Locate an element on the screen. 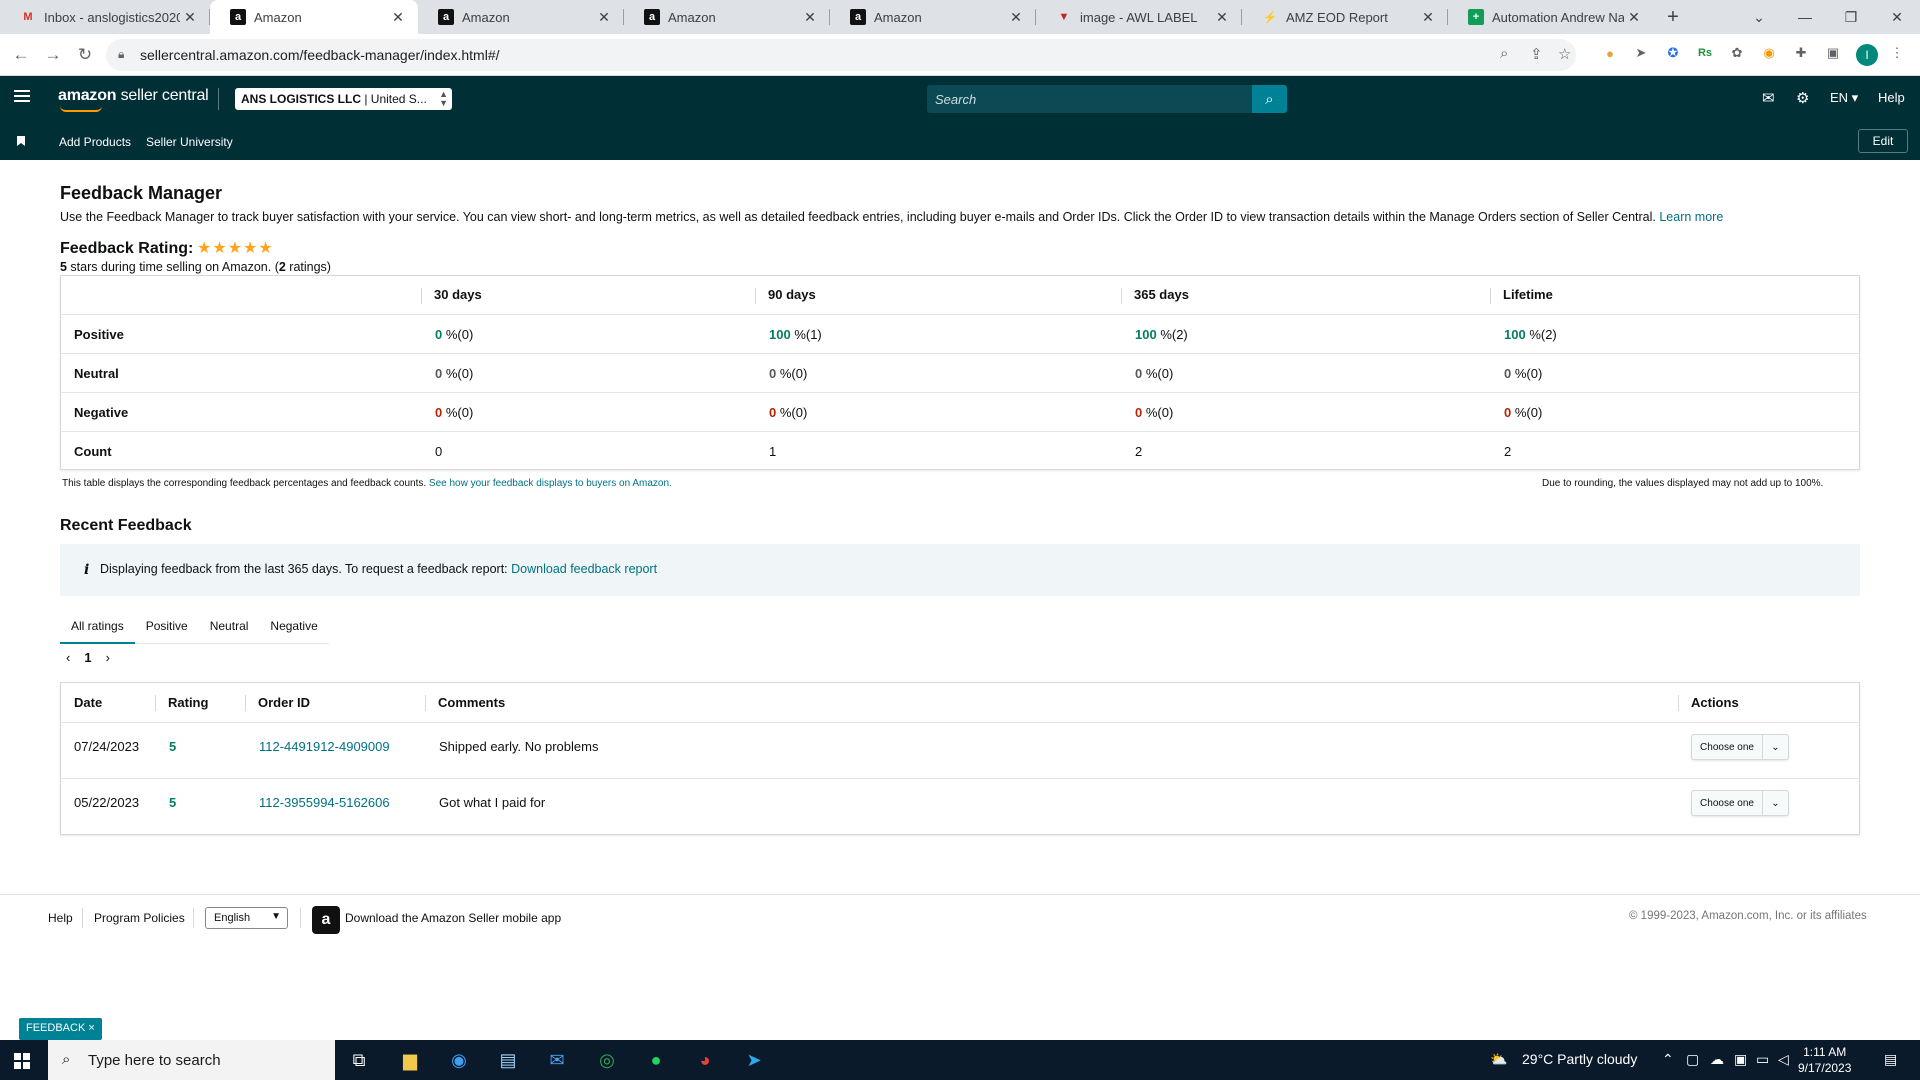  extensions-puzzle-icon: ✚ is located at coordinates (1801, 53).